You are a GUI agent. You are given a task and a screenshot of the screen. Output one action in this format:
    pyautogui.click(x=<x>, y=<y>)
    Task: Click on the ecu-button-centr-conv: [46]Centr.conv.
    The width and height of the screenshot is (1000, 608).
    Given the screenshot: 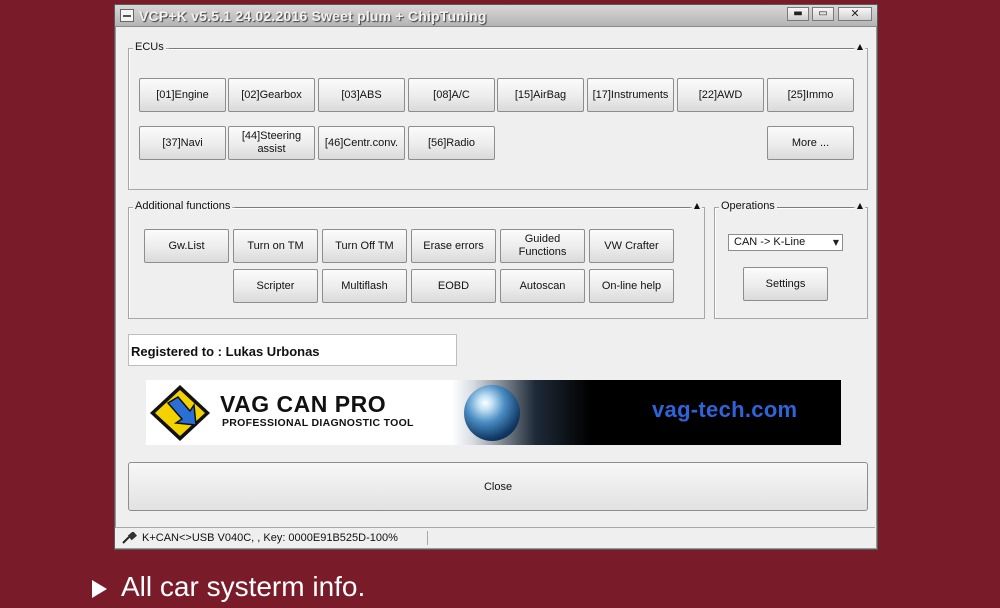 What is the action you would take?
    pyautogui.click(x=361, y=143)
    